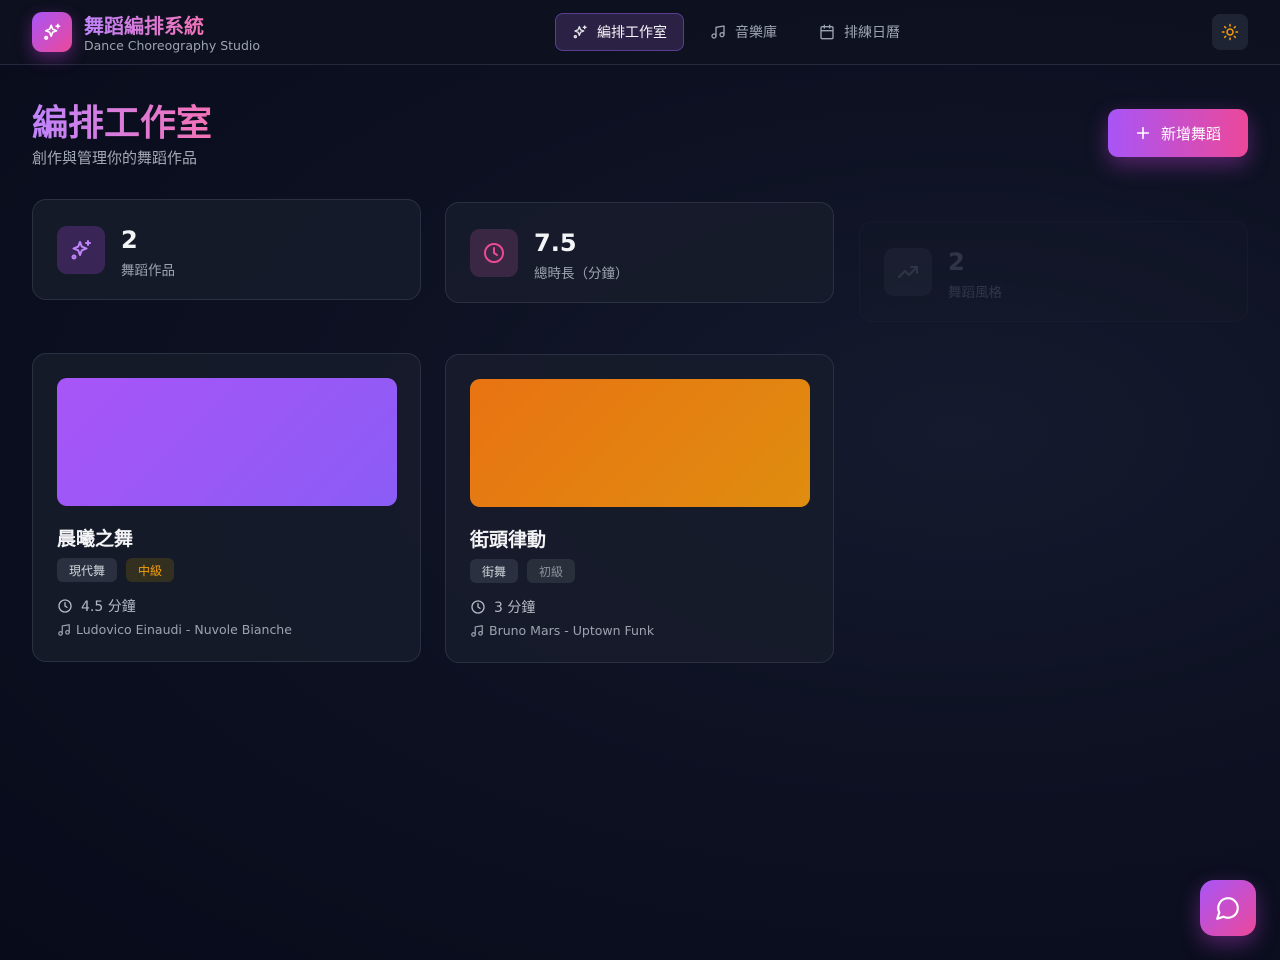 The height and width of the screenshot is (960, 1280). What do you see at coordinates (515, 608) in the screenshot?
I see `duration-text: 3 分鐘` at bounding box center [515, 608].